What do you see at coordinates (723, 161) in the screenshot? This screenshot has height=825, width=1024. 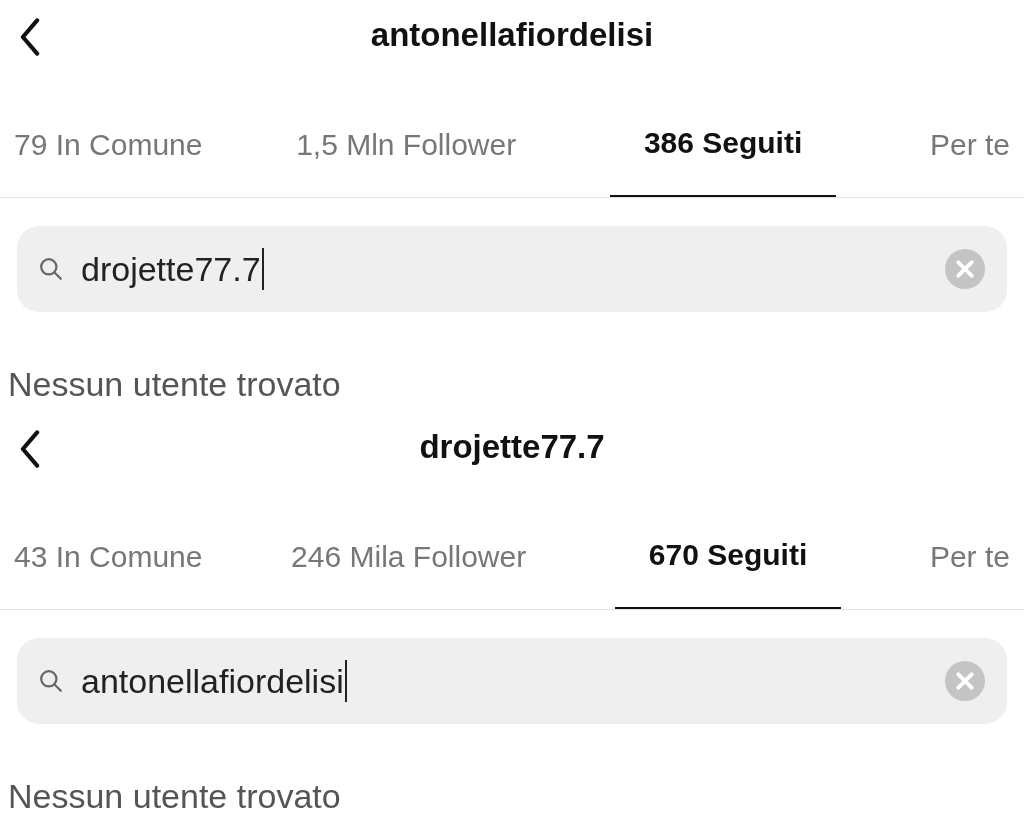 I see `tab: 386 Seguiti` at bounding box center [723, 161].